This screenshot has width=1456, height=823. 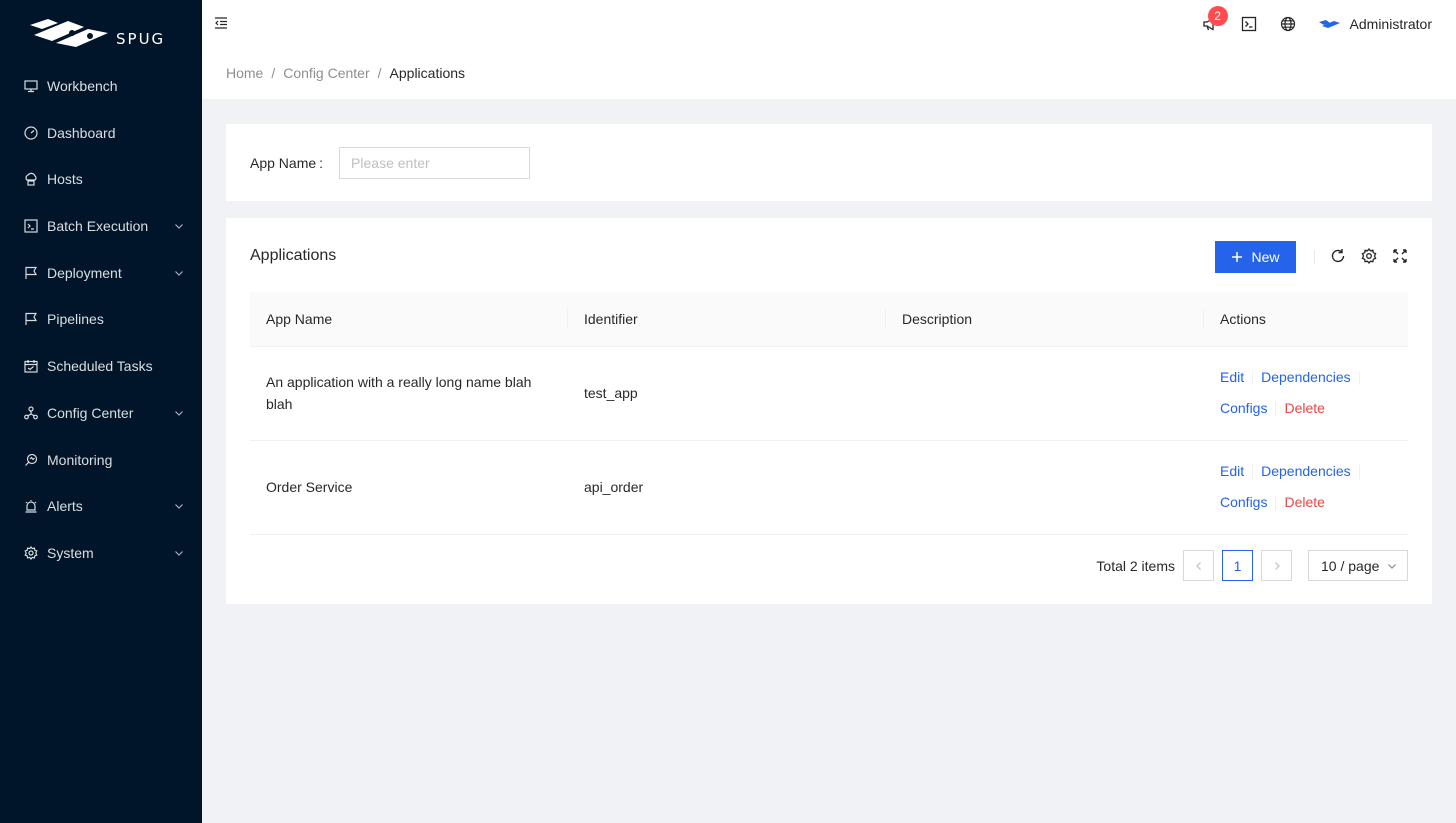 What do you see at coordinates (1215, 18) in the screenshot?
I see `notification-icon: 2` at bounding box center [1215, 18].